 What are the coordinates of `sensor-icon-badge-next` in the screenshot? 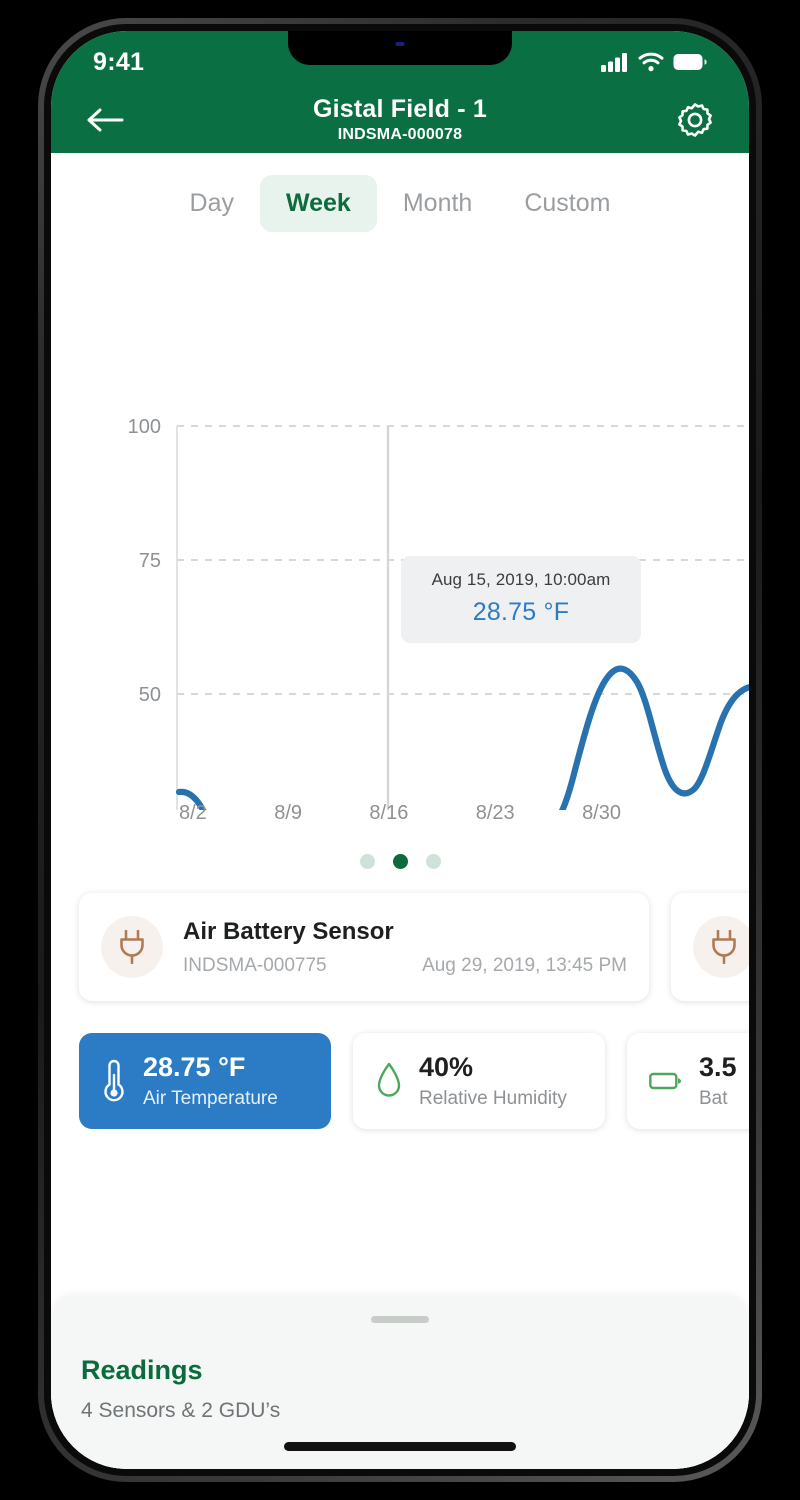 It's located at (721, 947).